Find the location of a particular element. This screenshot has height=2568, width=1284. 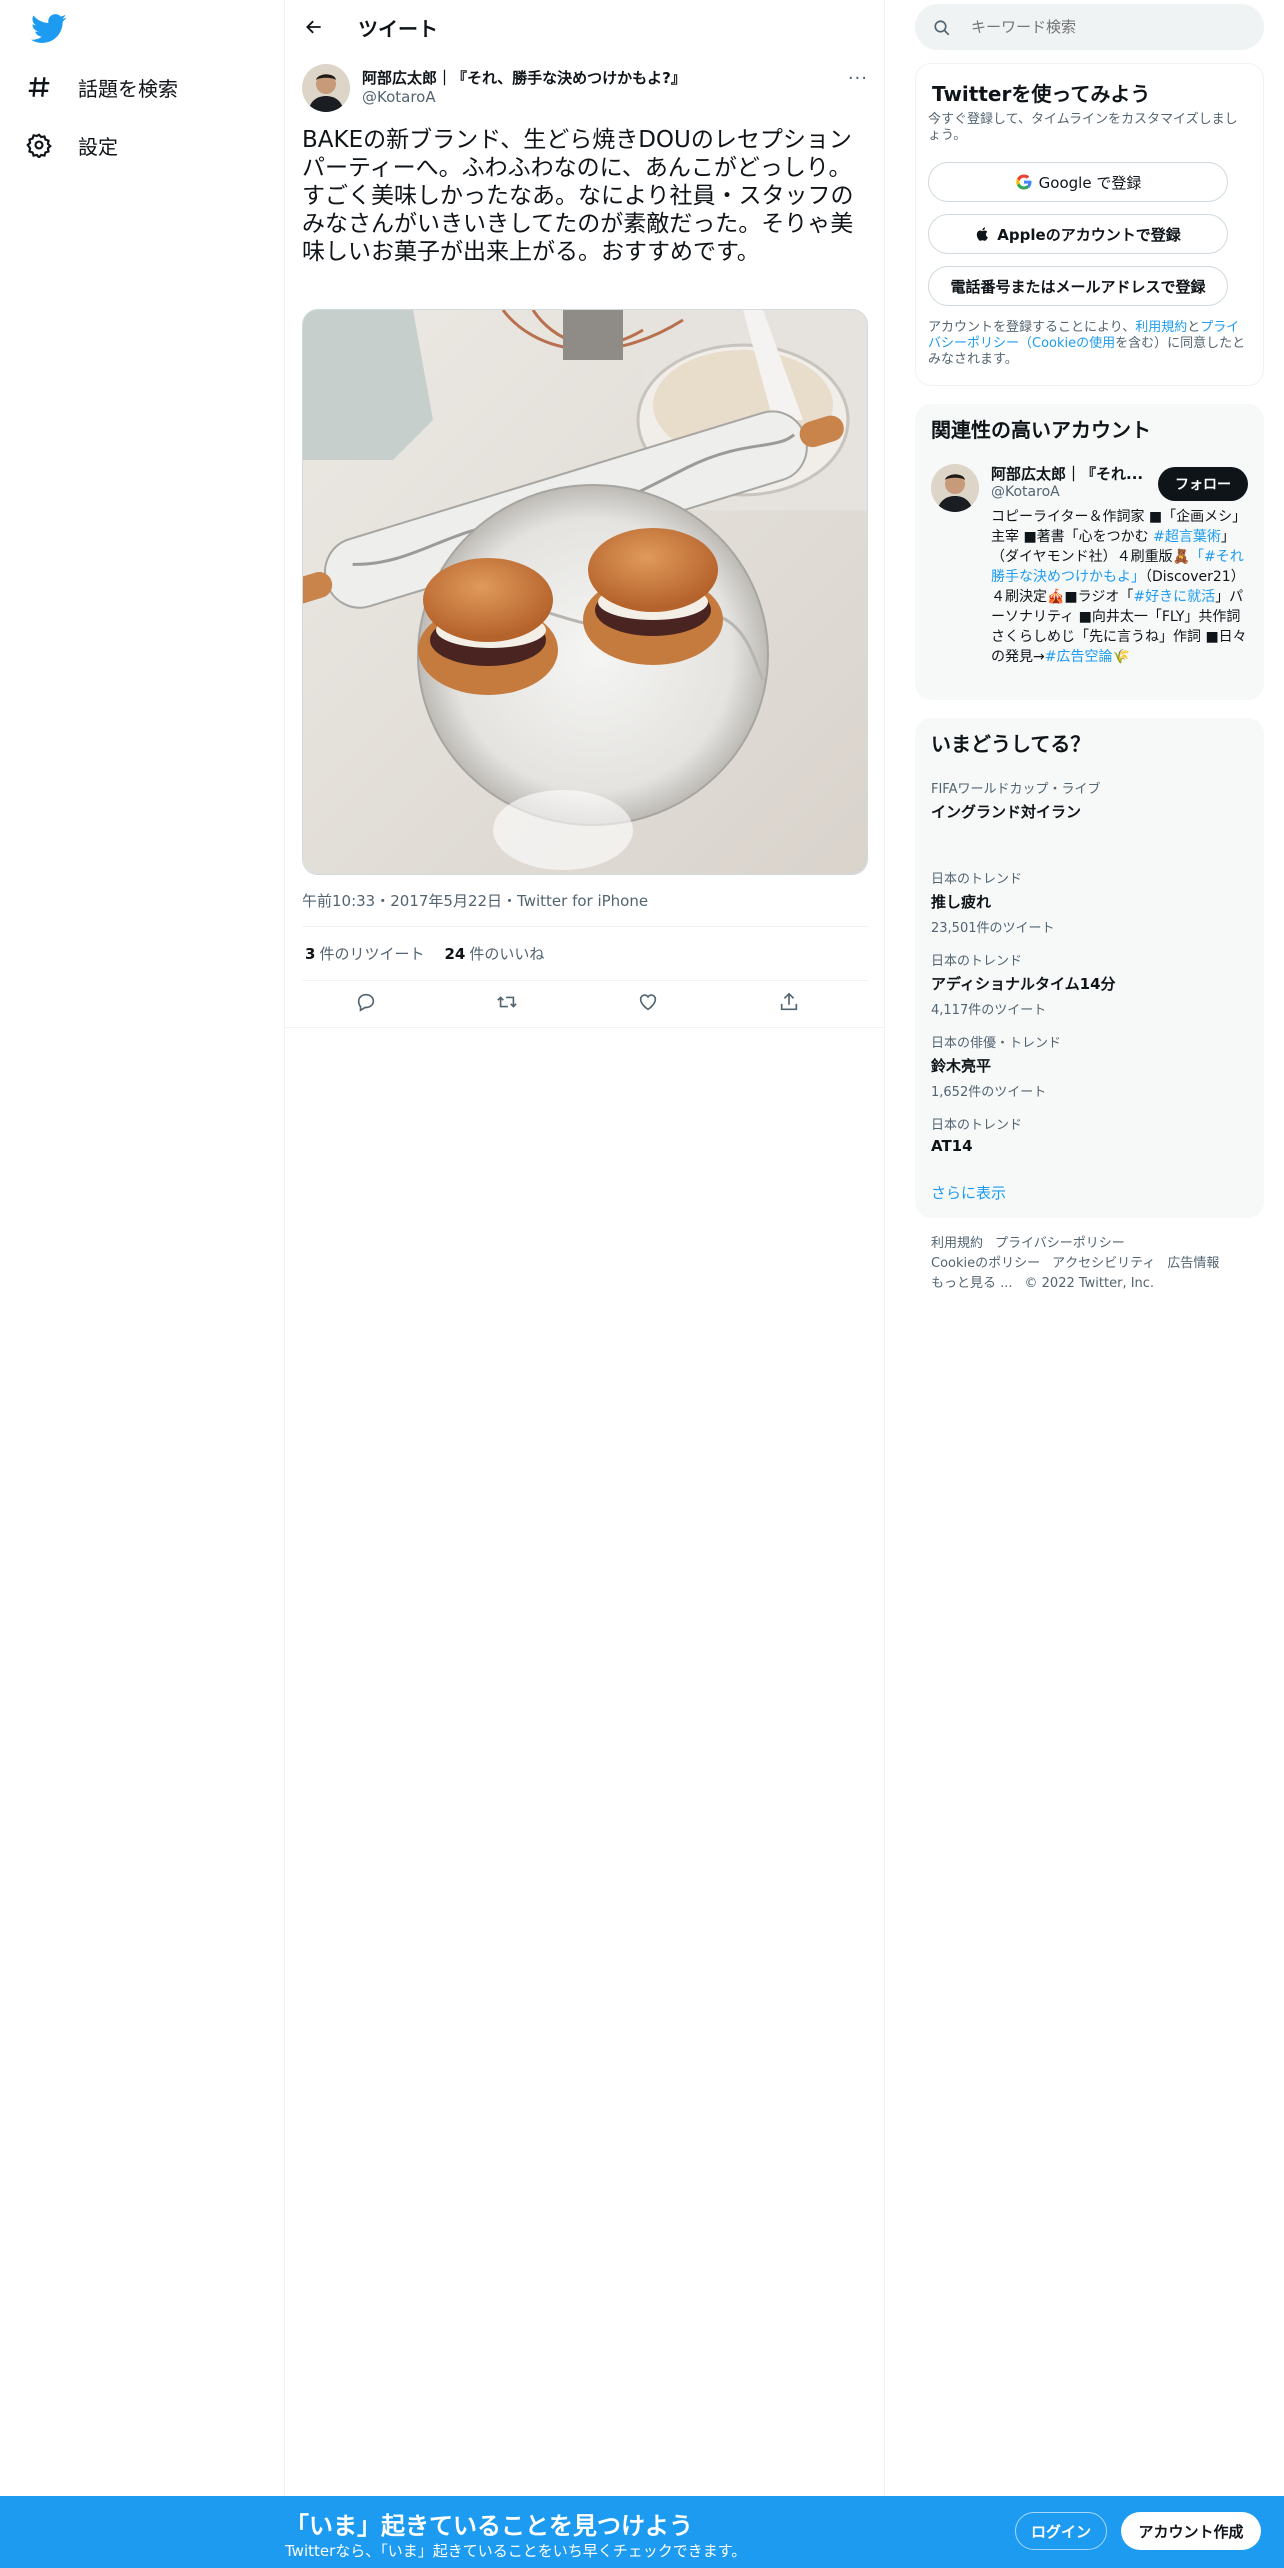

page-title: ツイート is located at coordinates (398, 29).